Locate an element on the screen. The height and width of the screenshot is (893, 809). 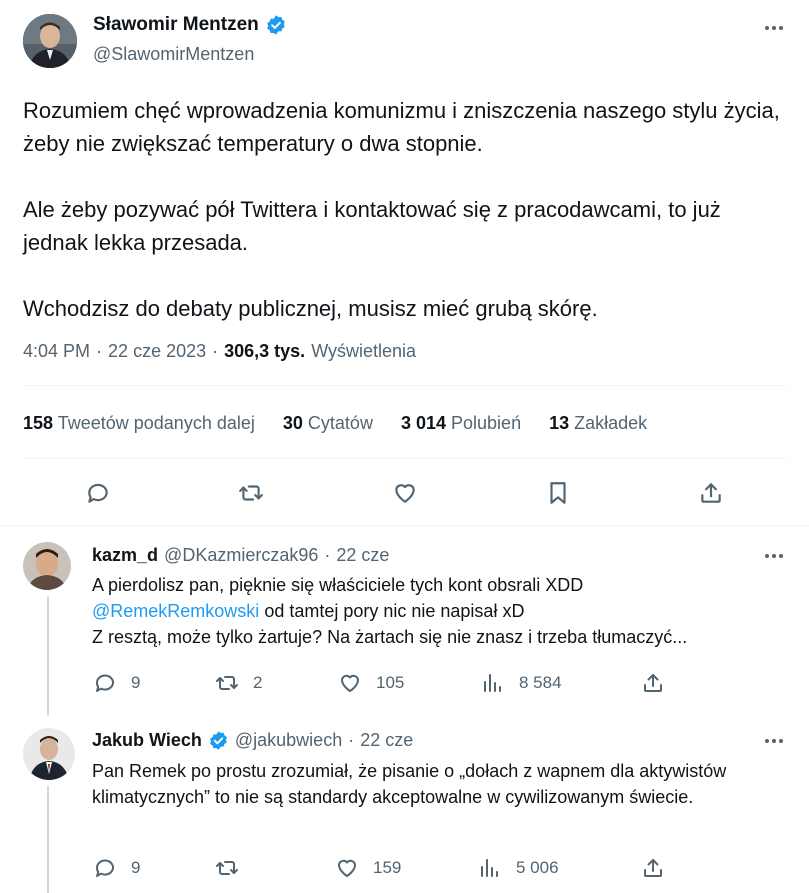
retweets-stat: 158 Tweetów podanych dalej is located at coordinates (139, 423).